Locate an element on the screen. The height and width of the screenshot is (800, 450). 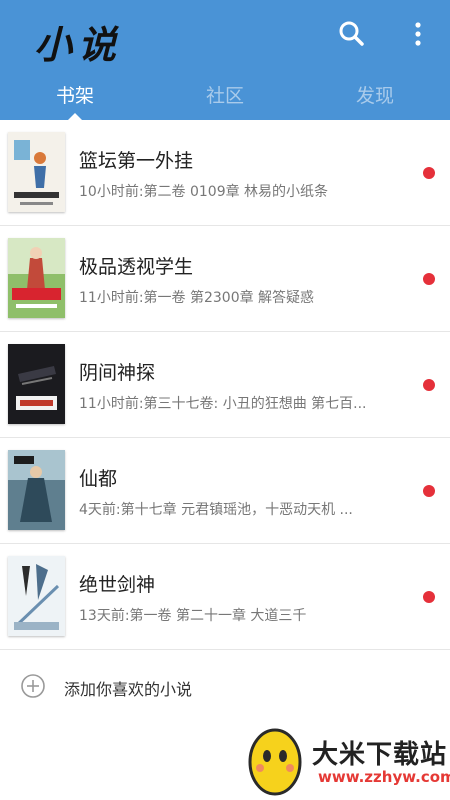
book-title: 仙都 is located at coordinates (98, 479).